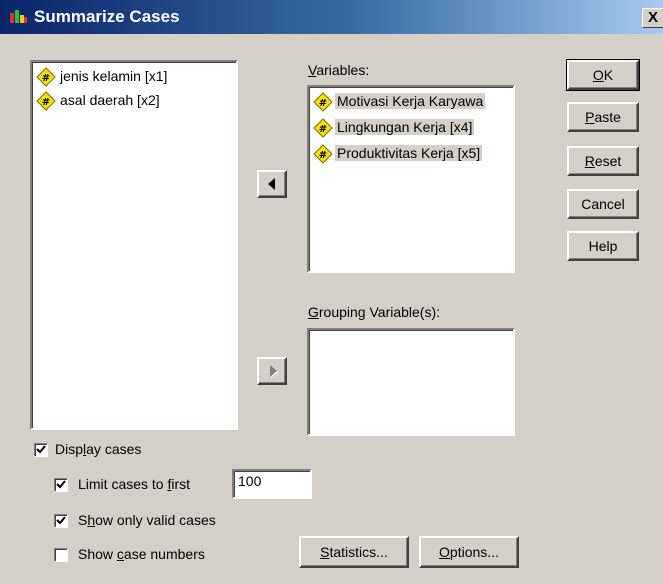  Describe the element at coordinates (374, 312) in the screenshot. I see `grouping-variables-label: Grouping Variable(s):` at that location.